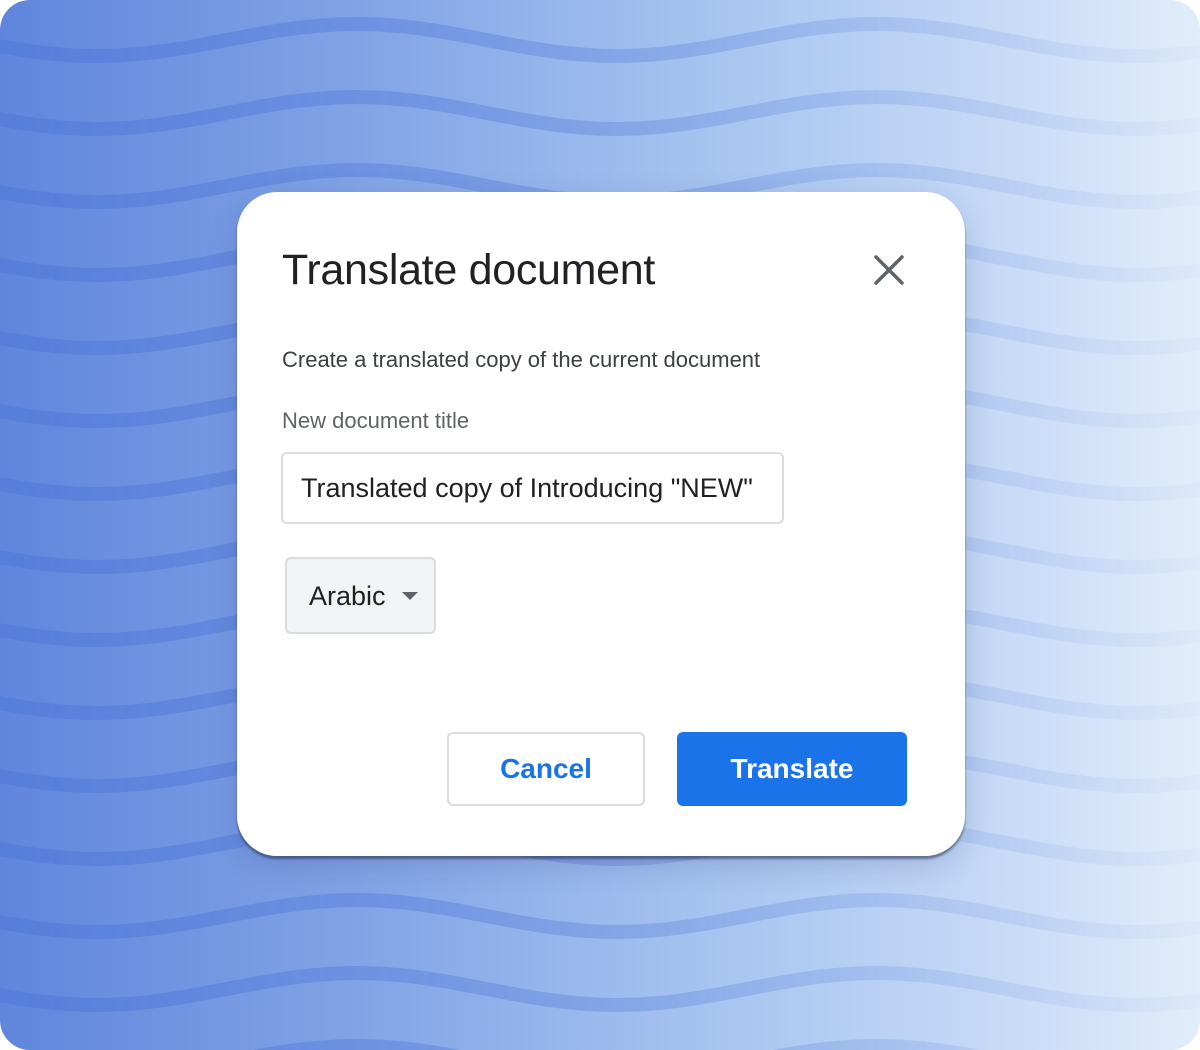 The width and height of the screenshot is (1200, 1050). I want to click on chevron-down-icon, so click(409, 595).